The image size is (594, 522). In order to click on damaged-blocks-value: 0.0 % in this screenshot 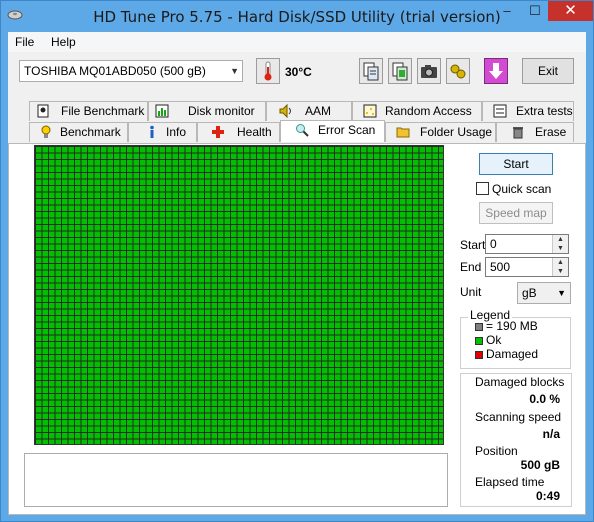, I will do `click(544, 399)`.